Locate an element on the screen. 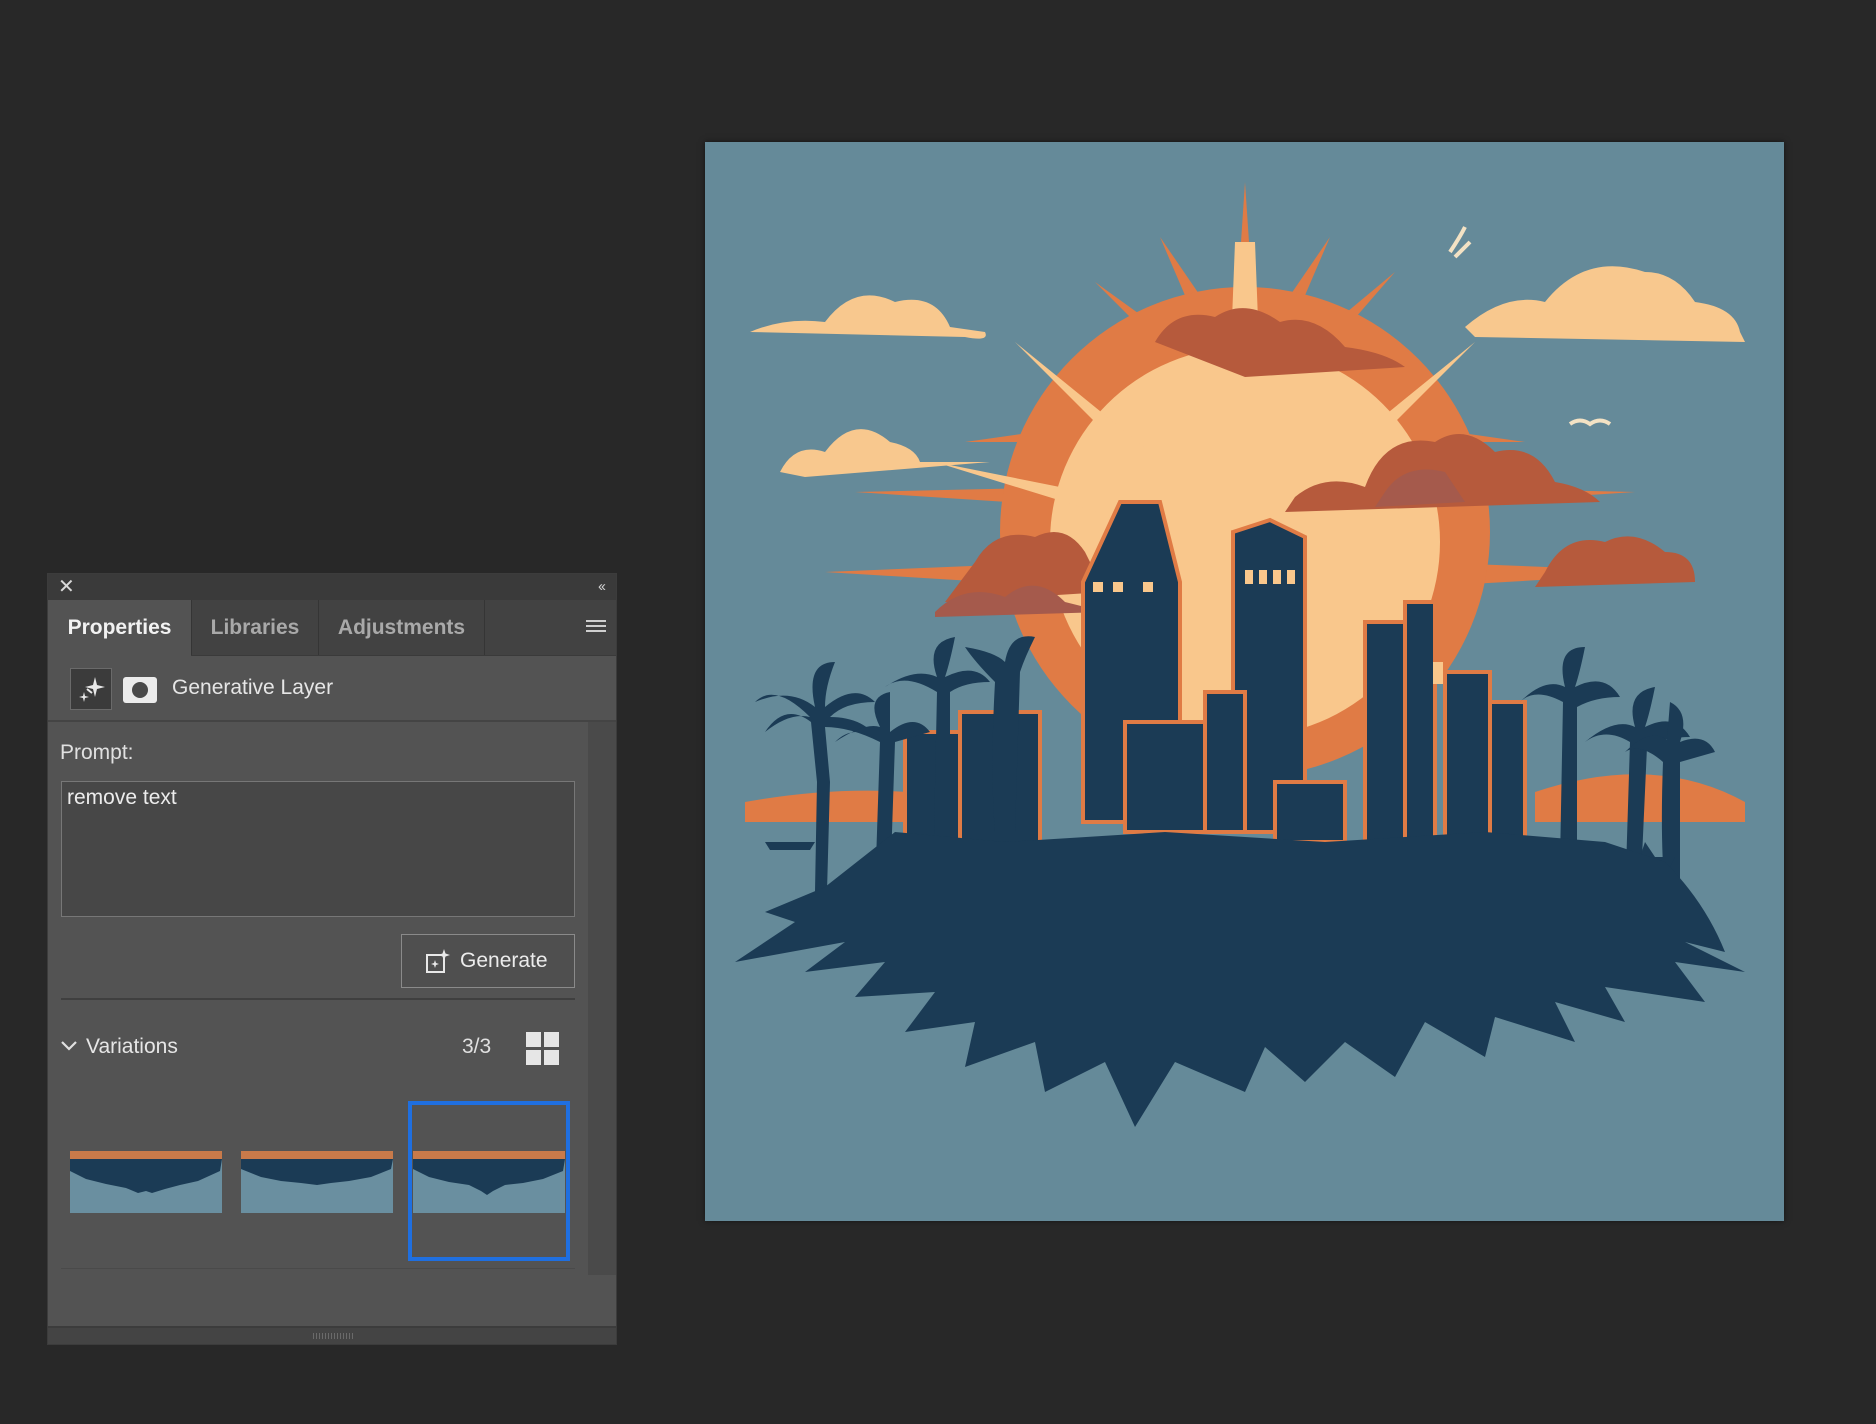 This screenshot has height=1424, width=1876. layer-info-row: Generative Layer is located at coordinates (332, 689).